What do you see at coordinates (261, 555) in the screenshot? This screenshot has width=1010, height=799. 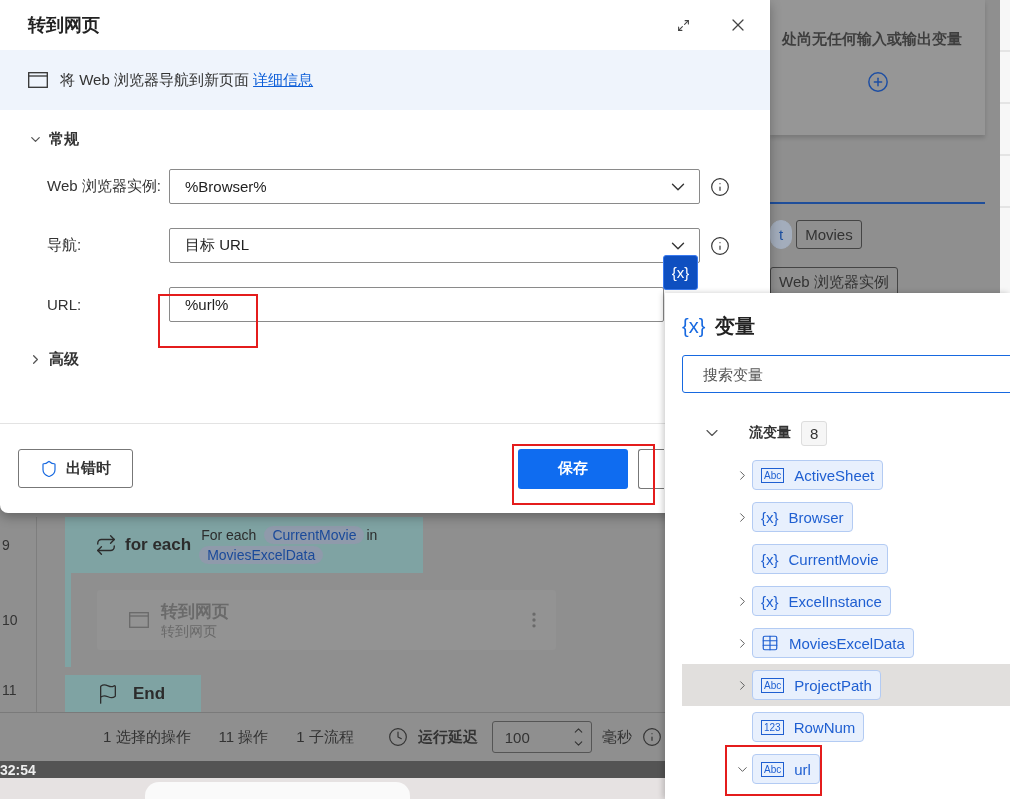 I see `variable-token: MoviesExcelData` at bounding box center [261, 555].